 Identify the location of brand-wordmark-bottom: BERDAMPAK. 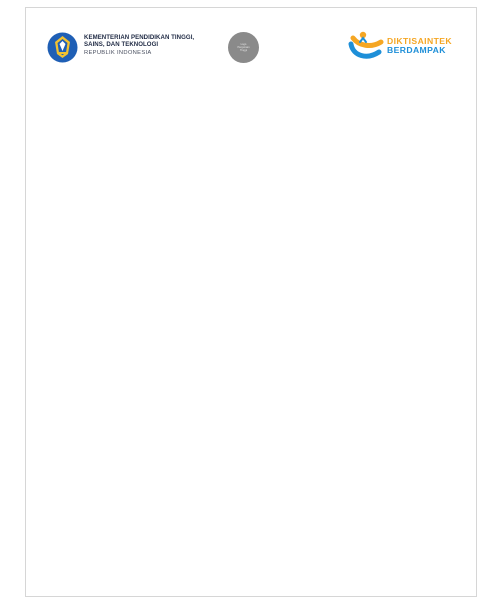
(416, 50).